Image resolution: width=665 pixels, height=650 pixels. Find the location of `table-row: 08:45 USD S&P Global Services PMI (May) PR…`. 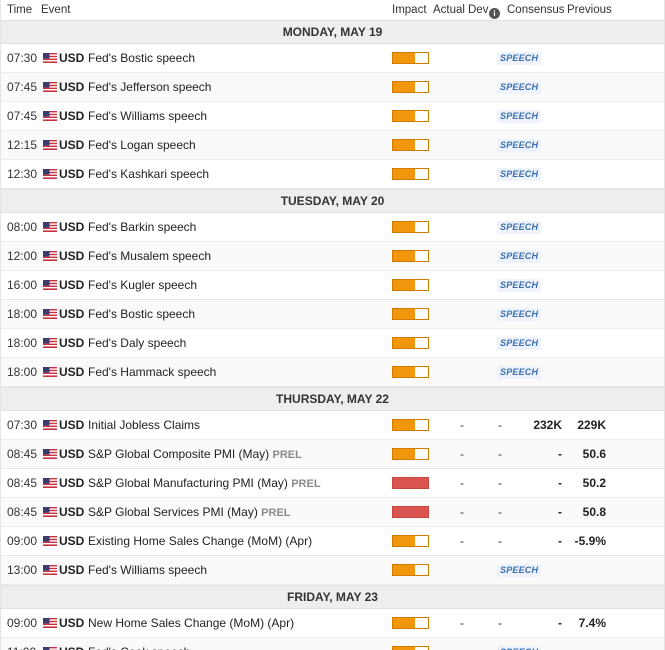

table-row: 08:45 USD S&P Global Services PMI (May) PR… is located at coordinates (332, 512).